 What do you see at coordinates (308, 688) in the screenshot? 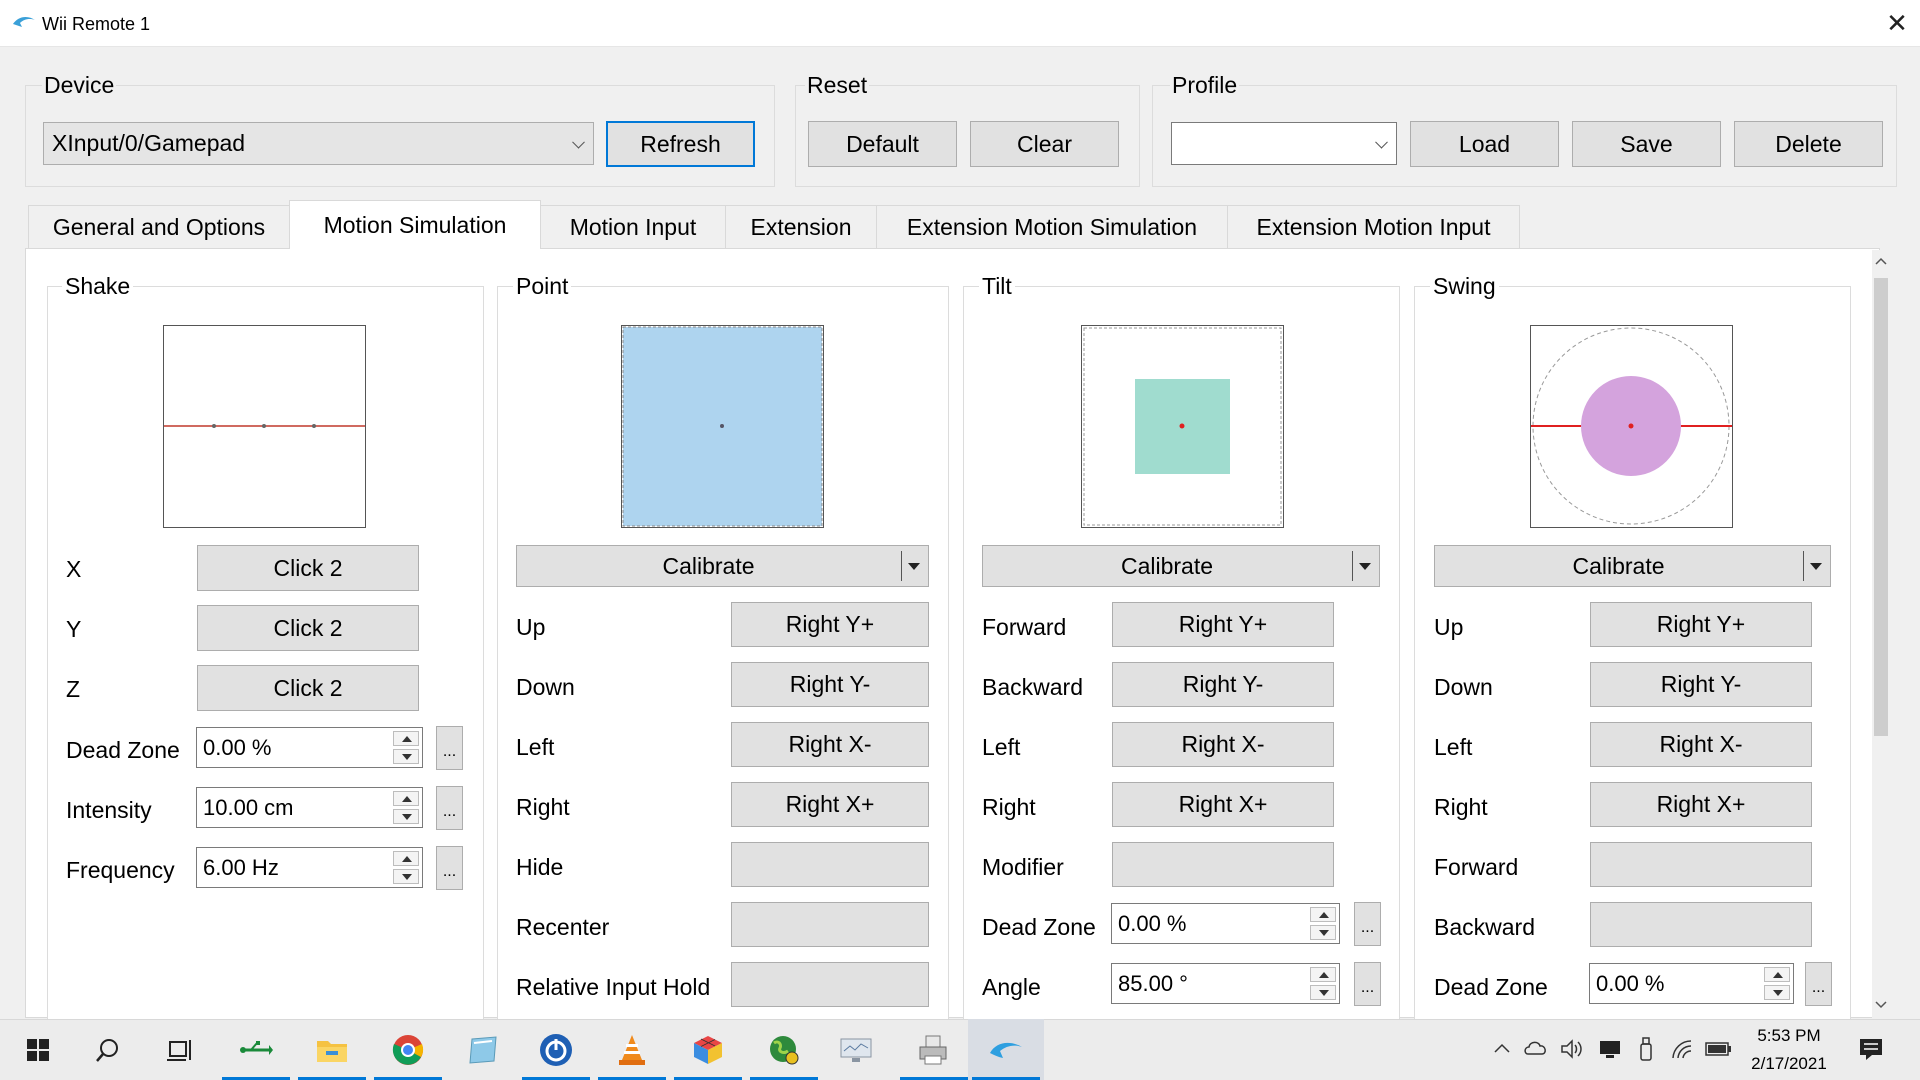
I see `shake-z-binding: Click 2` at bounding box center [308, 688].